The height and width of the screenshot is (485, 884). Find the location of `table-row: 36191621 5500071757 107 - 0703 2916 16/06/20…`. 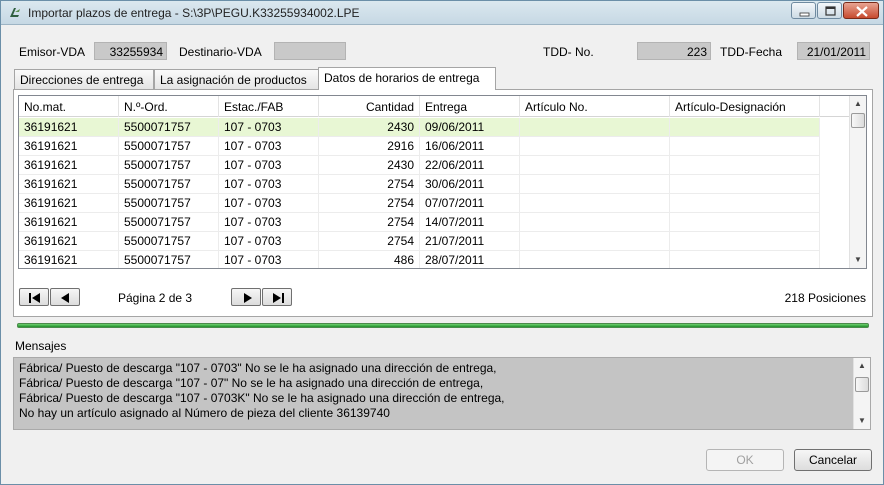

table-row: 36191621 5500071757 107 - 0703 2916 16/06/20… is located at coordinates (419, 146).